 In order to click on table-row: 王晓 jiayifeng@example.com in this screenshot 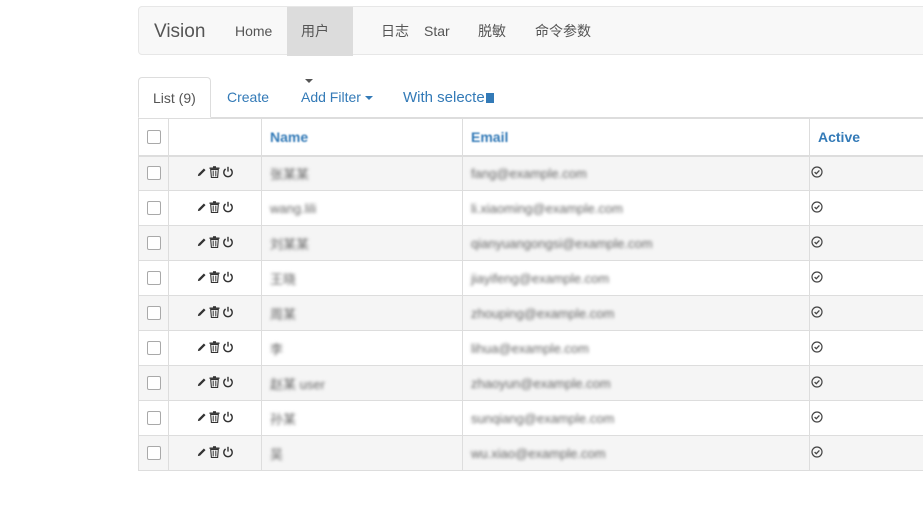, I will do `click(530, 278)`.